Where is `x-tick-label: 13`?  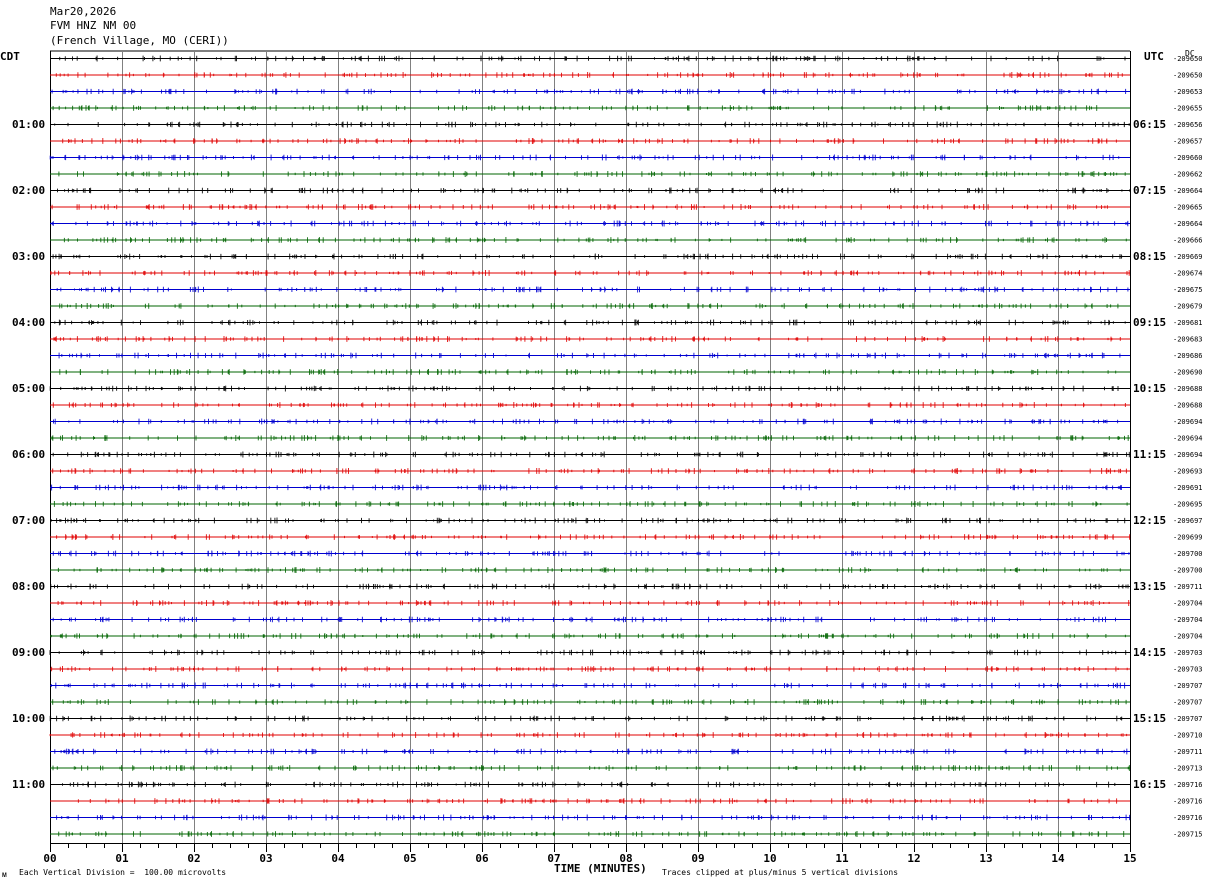 x-tick-label: 13 is located at coordinates (985, 858).